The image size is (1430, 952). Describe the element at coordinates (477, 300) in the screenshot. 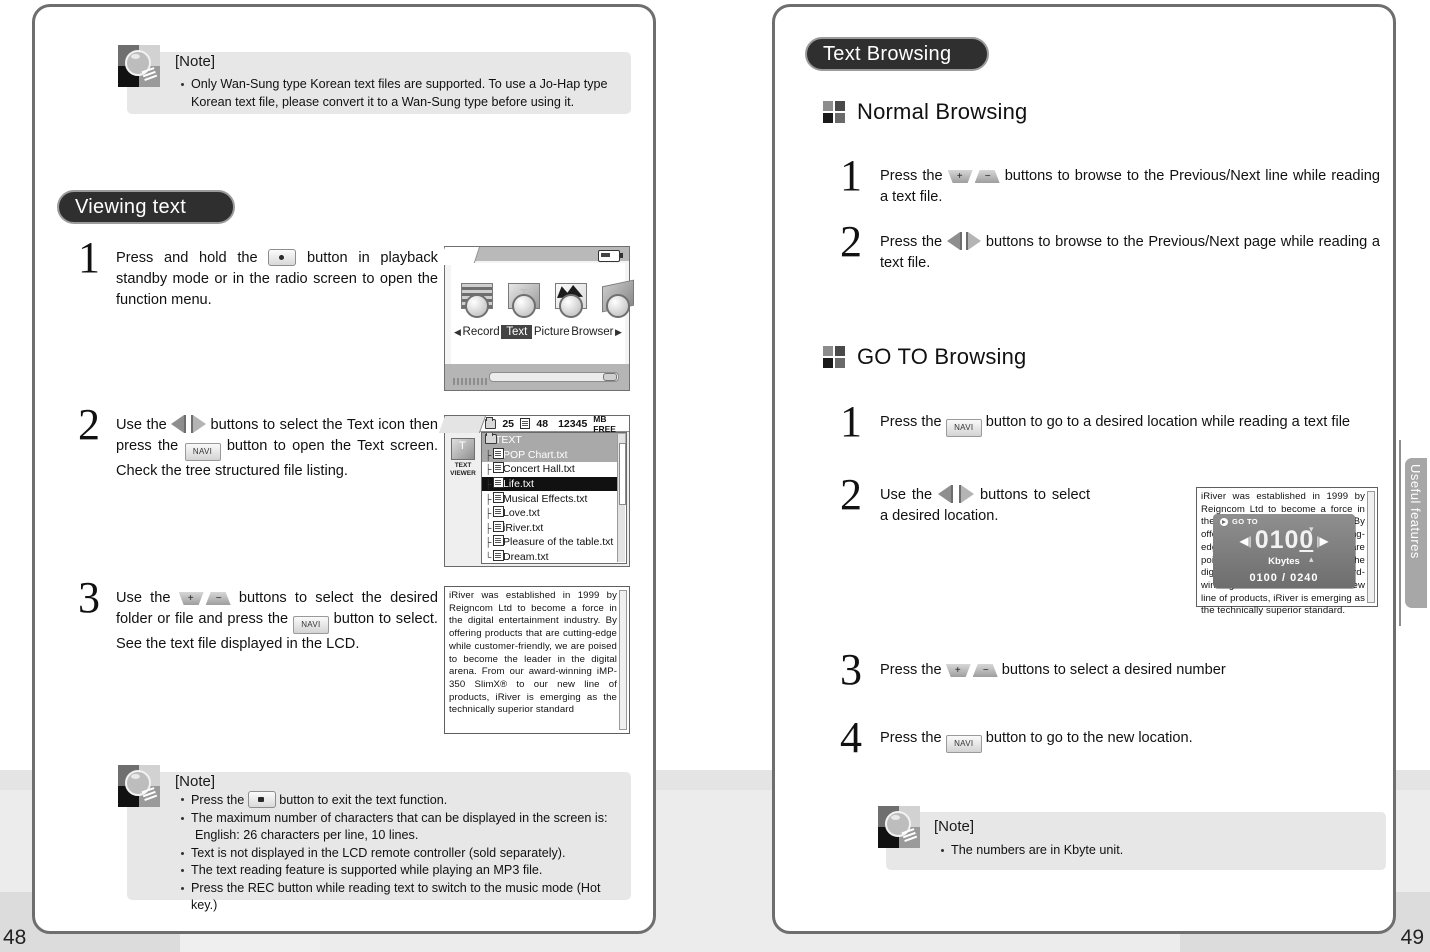

I see `record-menu-icon` at that location.